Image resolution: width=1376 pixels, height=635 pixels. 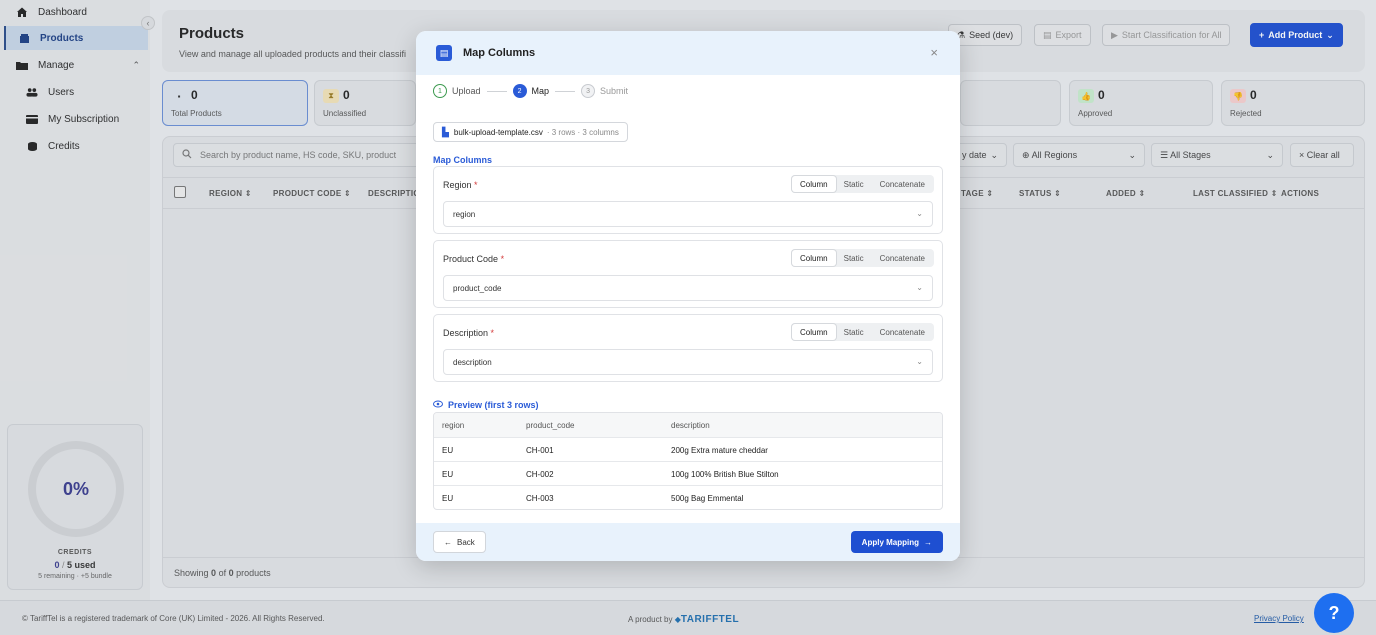 I want to click on preview-heading: Preview (first 3 rows), so click(x=486, y=405).